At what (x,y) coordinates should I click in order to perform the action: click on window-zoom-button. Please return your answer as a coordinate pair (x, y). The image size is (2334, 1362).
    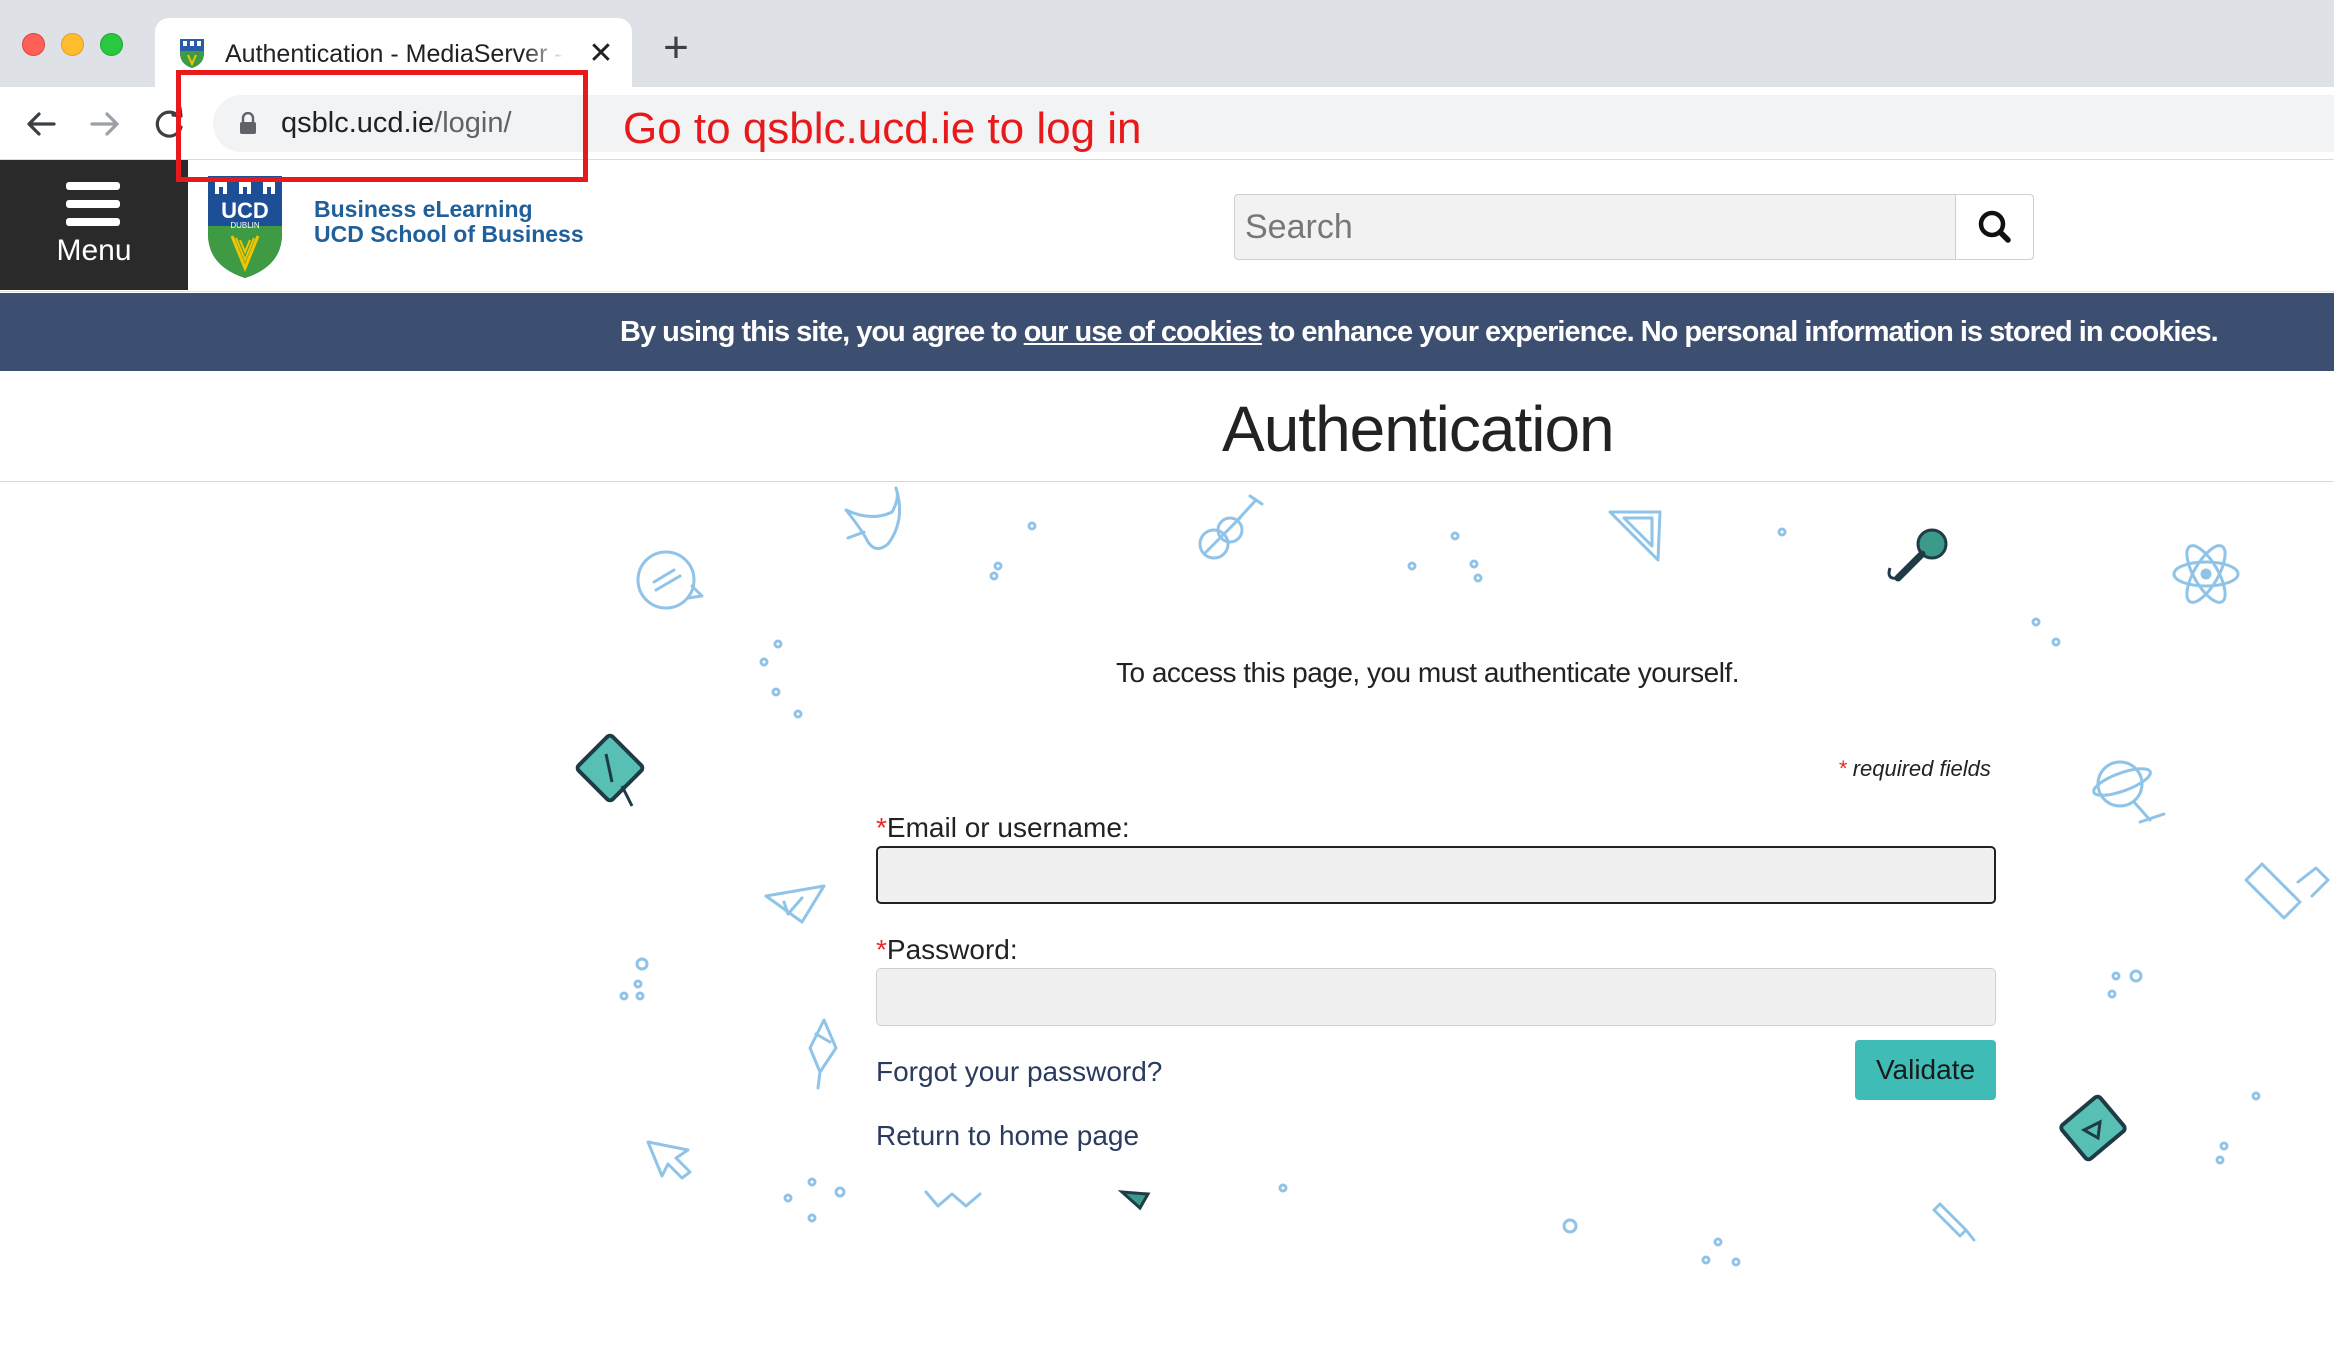
    Looking at the image, I should click on (111, 44).